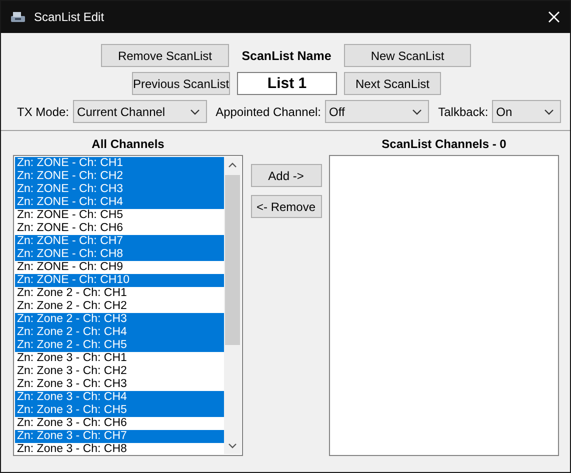 Image resolution: width=571 pixels, height=473 pixels. I want to click on channel-item: Zn: ZONE - Ch: CH7, so click(119, 241).